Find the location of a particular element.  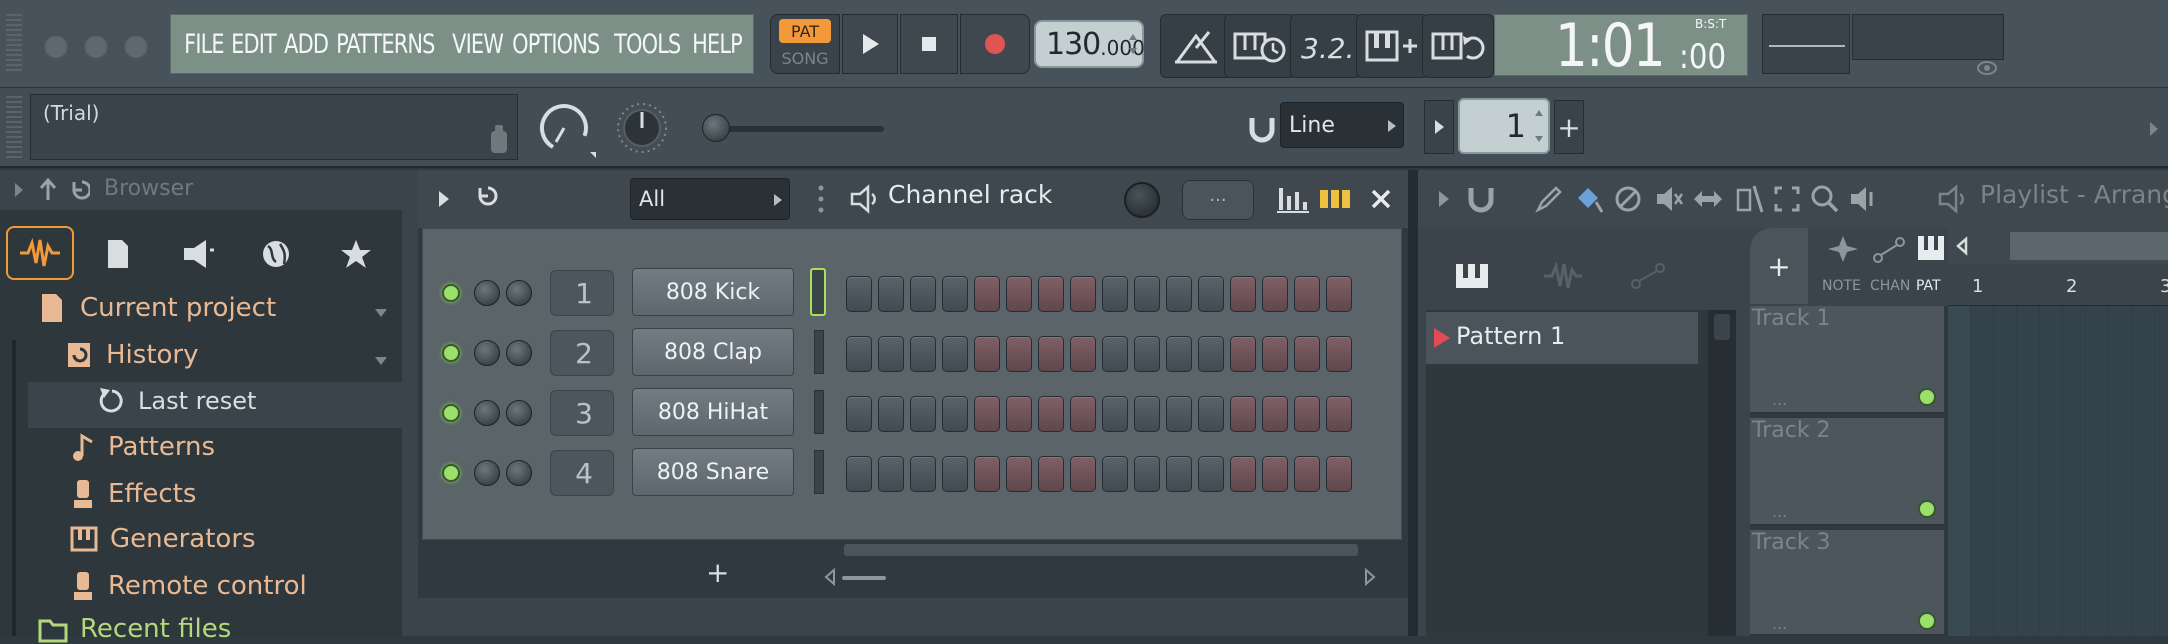

tree-history: History is located at coordinates (132, 355).